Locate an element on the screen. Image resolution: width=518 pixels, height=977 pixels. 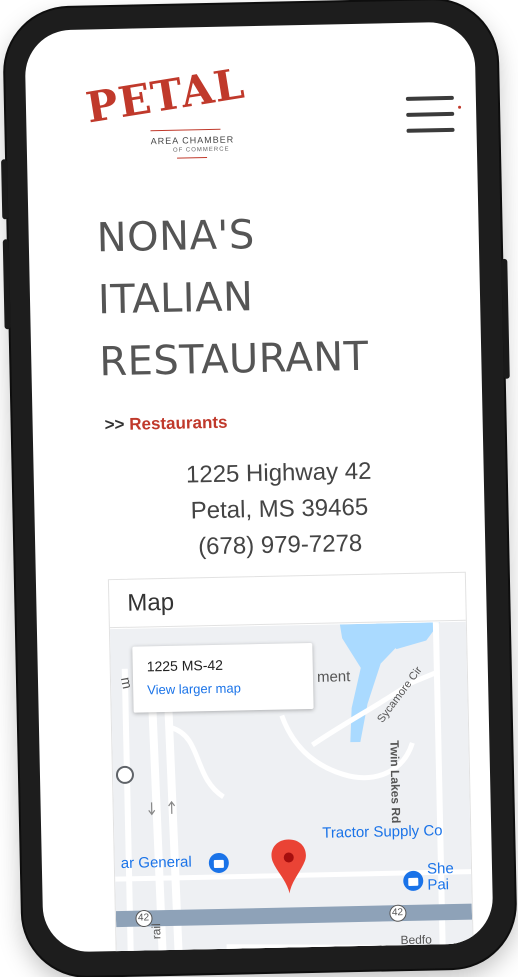
logo-tagline-small: OF COMMERCE is located at coordinates (201, 150).